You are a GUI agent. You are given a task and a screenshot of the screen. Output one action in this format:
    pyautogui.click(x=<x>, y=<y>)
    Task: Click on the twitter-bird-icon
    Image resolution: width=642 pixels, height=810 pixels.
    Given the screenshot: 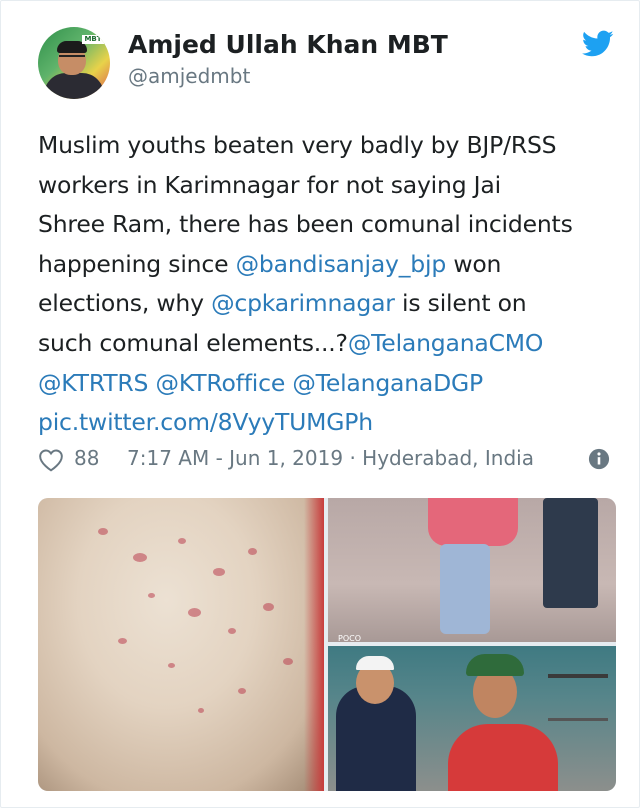 What is the action you would take?
    pyautogui.click(x=598, y=44)
    